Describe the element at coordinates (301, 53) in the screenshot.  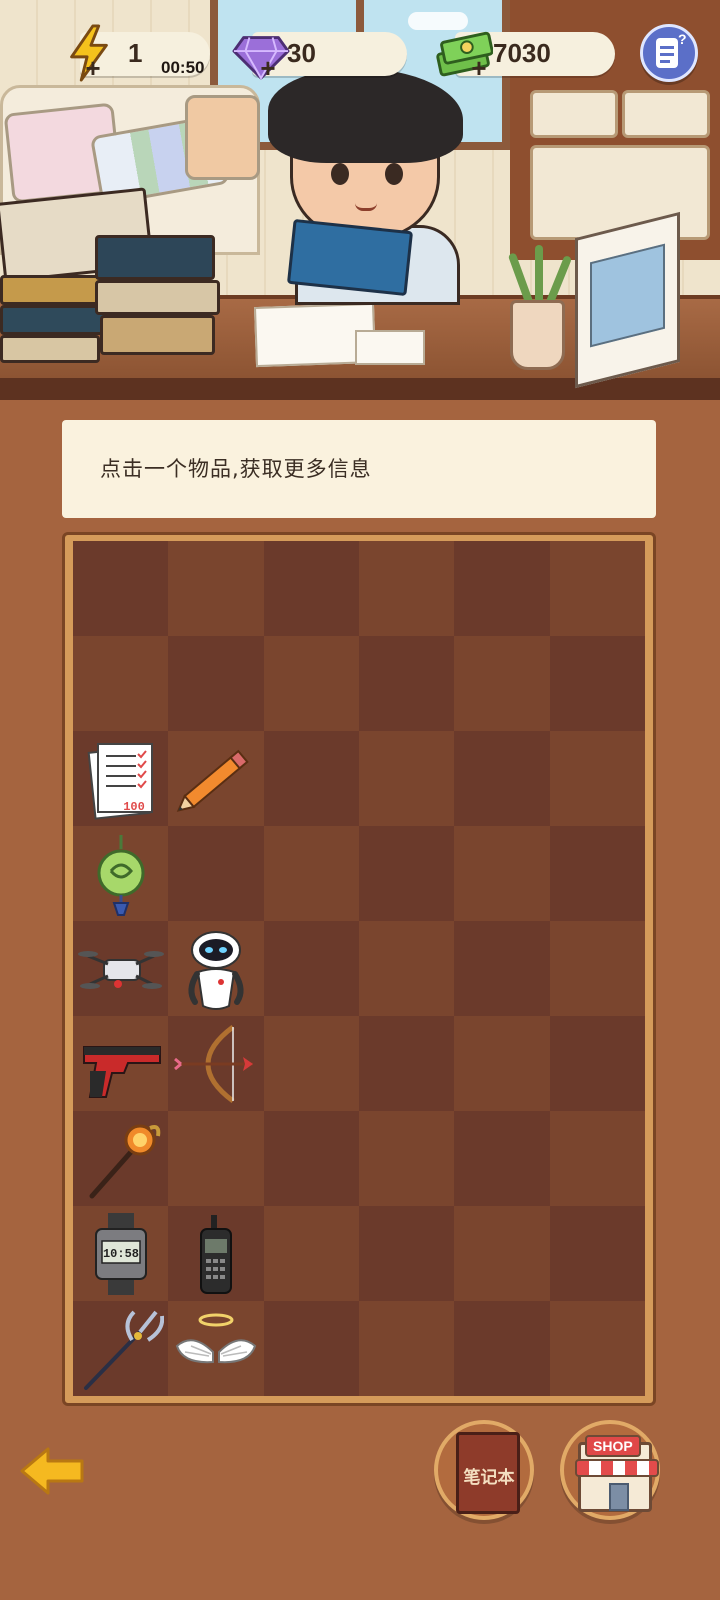
I see `gem-value: 30` at that location.